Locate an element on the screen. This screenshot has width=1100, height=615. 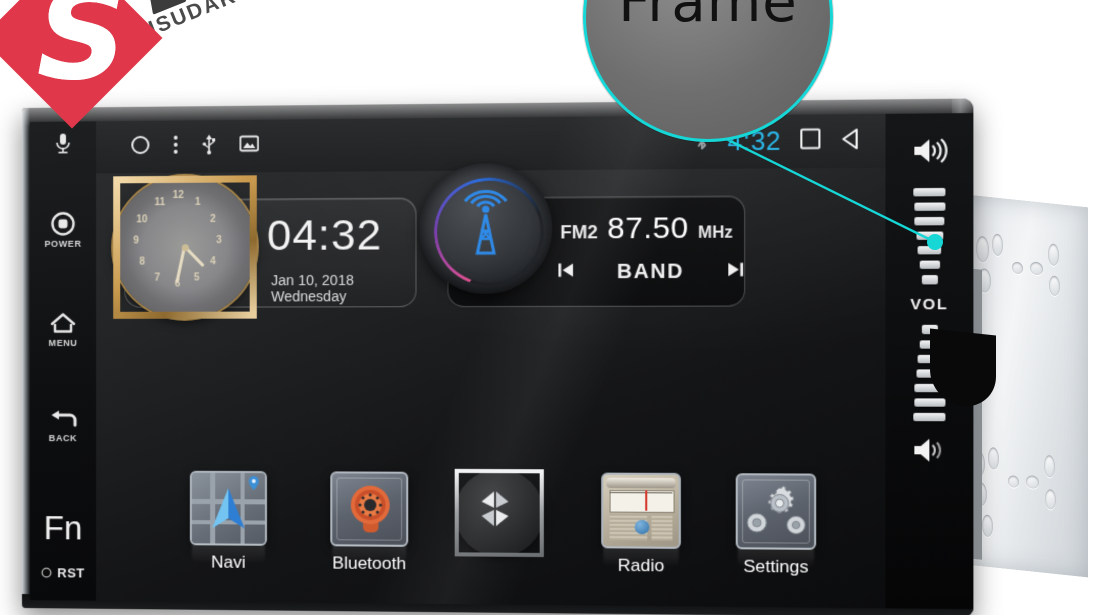
app-navi: Navi is located at coordinates (229, 522).